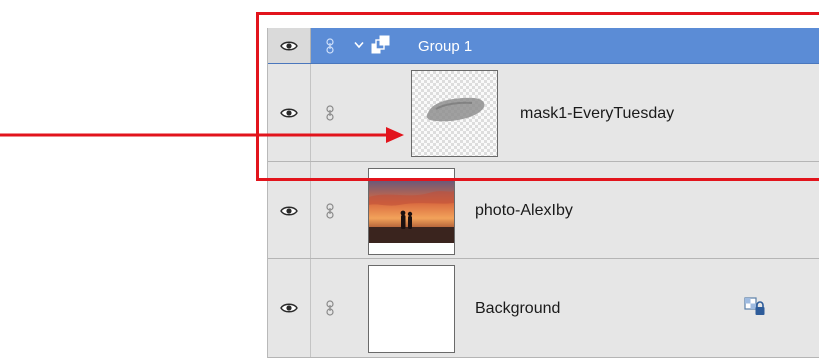 This screenshot has width=819, height=358. Describe the element at coordinates (543, 46) in the screenshot. I see `layer-row-group: Group 1` at that location.